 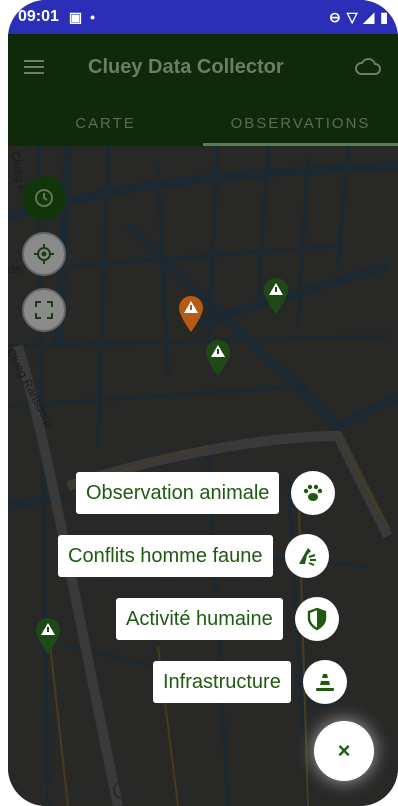 I want to click on history-button, so click(x=44, y=198).